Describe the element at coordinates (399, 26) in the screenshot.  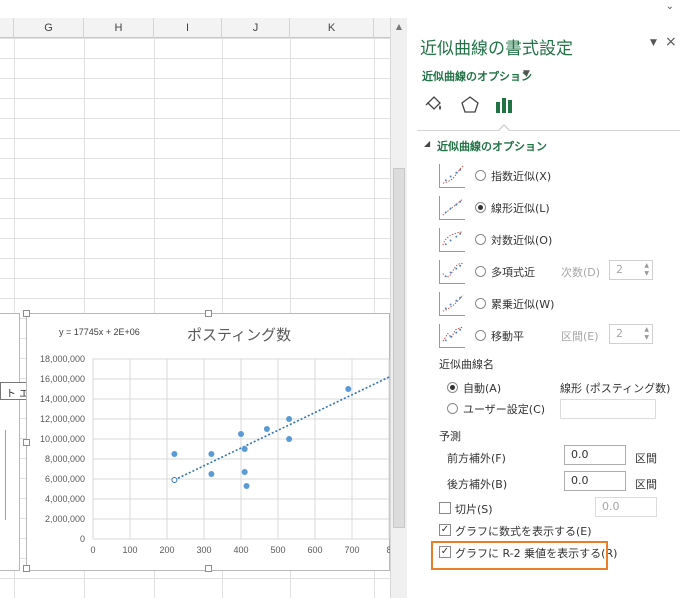
I see `scroll-up-icon: ▲` at that location.